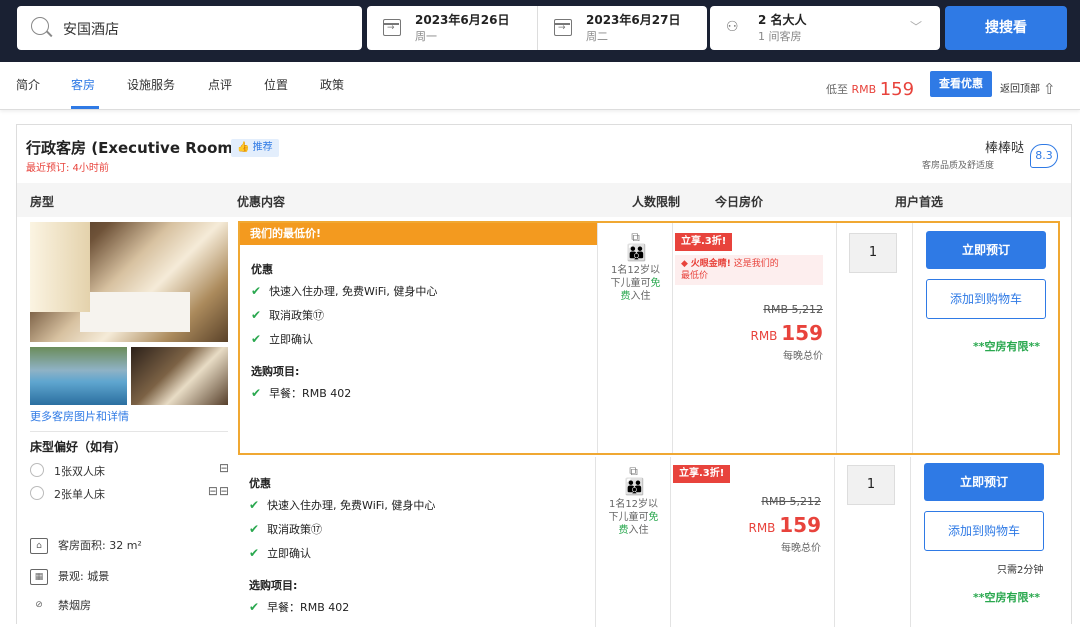 The width and height of the screenshot is (1080, 627). What do you see at coordinates (129, 282) in the screenshot?
I see `room-photo-main` at bounding box center [129, 282].